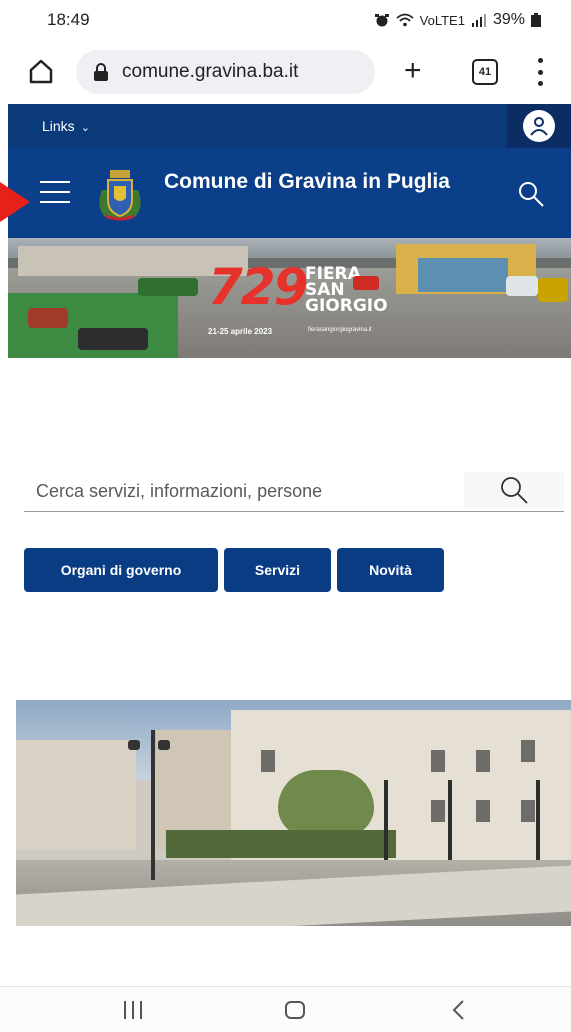 The image size is (571, 1032). I want to click on site-header: Comune di Gravina in Puglia, so click(289, 193).